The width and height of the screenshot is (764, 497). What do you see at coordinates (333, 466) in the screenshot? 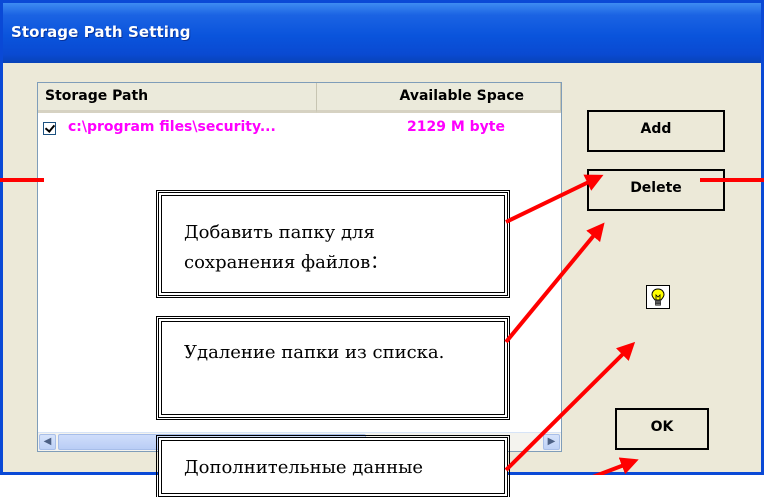
I see `callout-extra-data: Дополнительные данные` at bounding box center [333, 466].